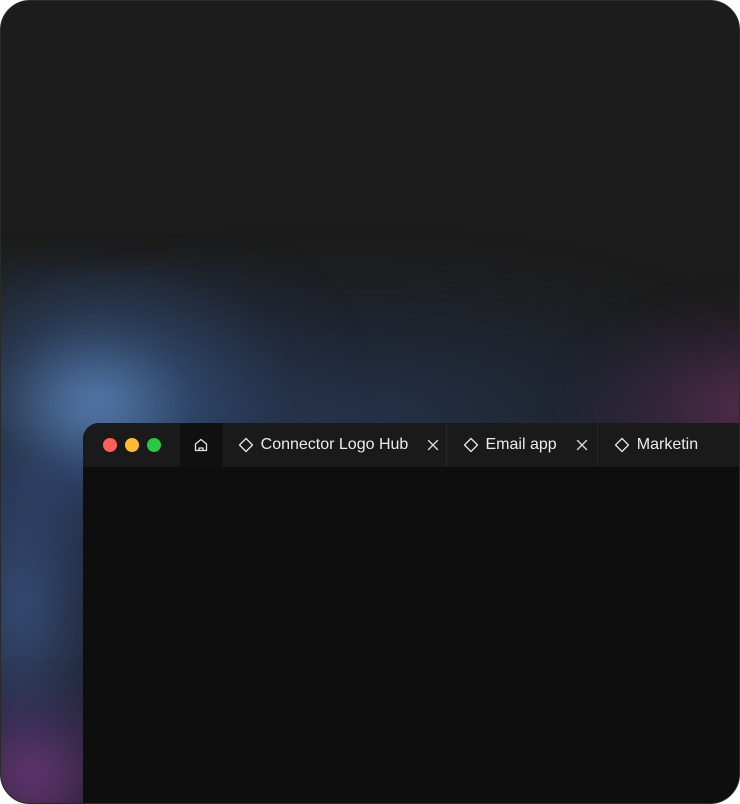 The width and height of the screenshot is (740, 804). Describe the element at coordinates (110, 445) in the screenshot. I see `close-window-button` at that location.